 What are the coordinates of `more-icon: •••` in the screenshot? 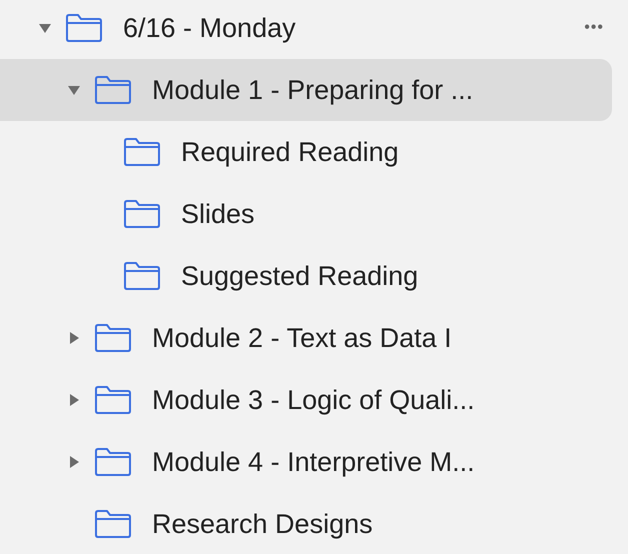 It's located at (594, 28).